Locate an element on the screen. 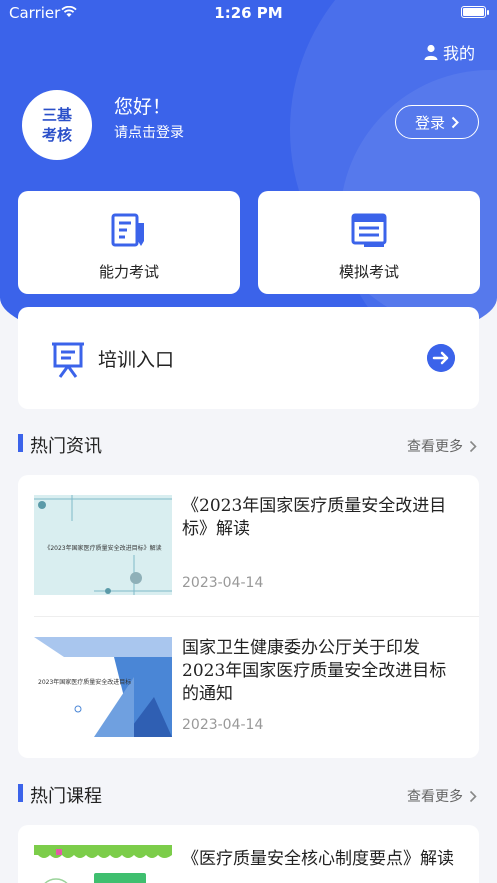  my-profile-label: 我的 is located at coordinates (459, 53).